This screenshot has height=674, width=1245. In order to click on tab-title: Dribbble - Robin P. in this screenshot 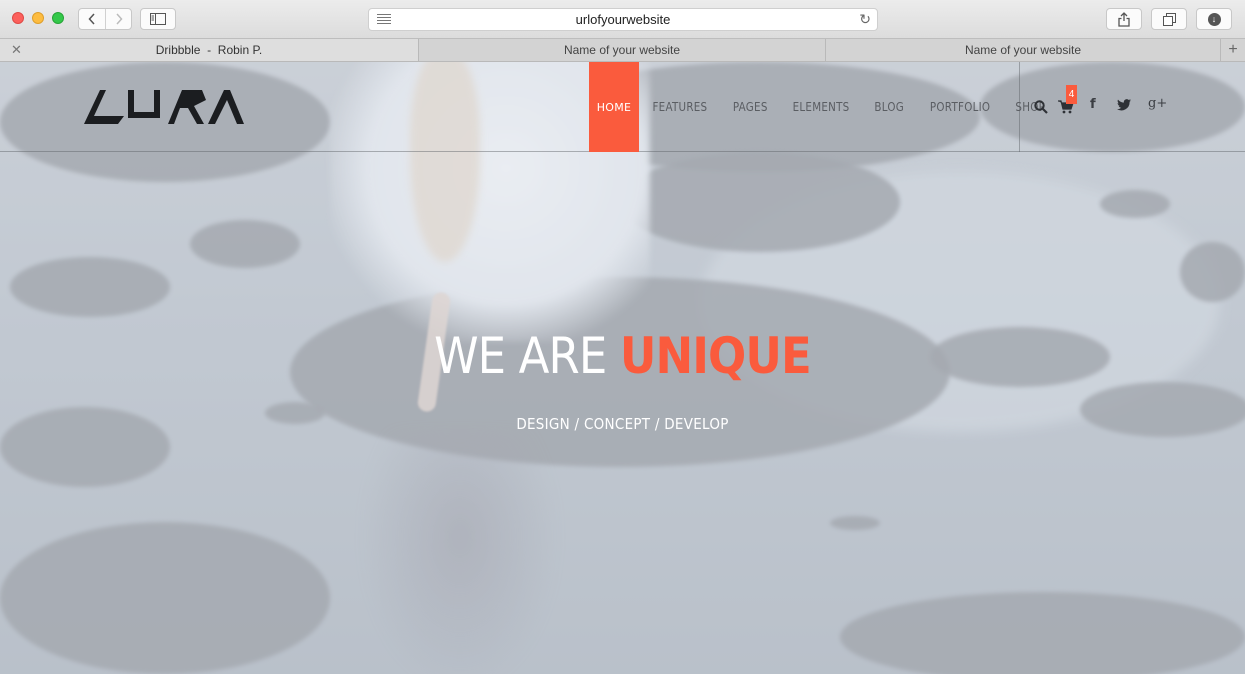, I will do `click(209, 50)`.